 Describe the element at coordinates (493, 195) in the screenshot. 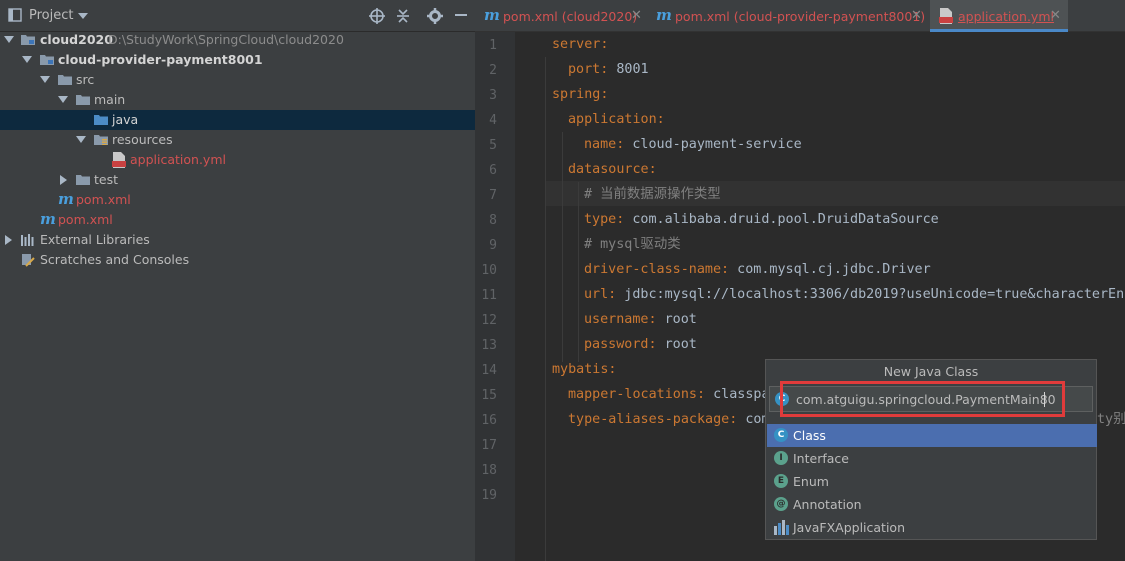

I see `line-number: 7` at that location.